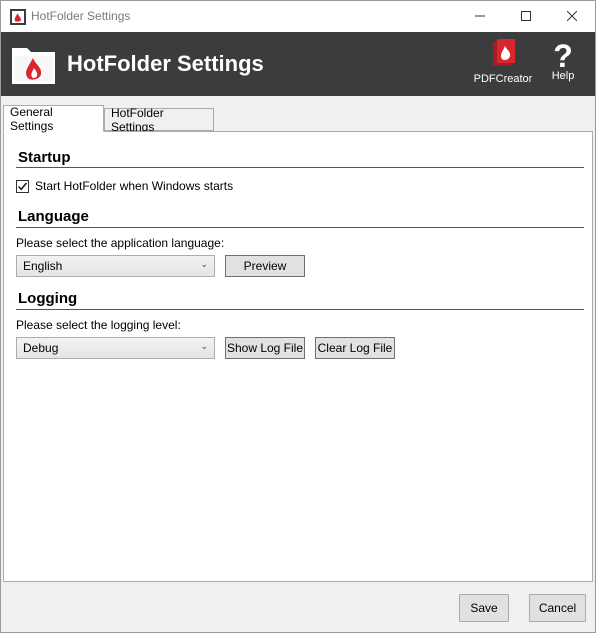 Image resolution: width=596 pixels, height=633 pixels. What do you see at coordinates (44, 157) in the screenshot?
I see `startup-heading: Startup` at bounding box center [44, 157].